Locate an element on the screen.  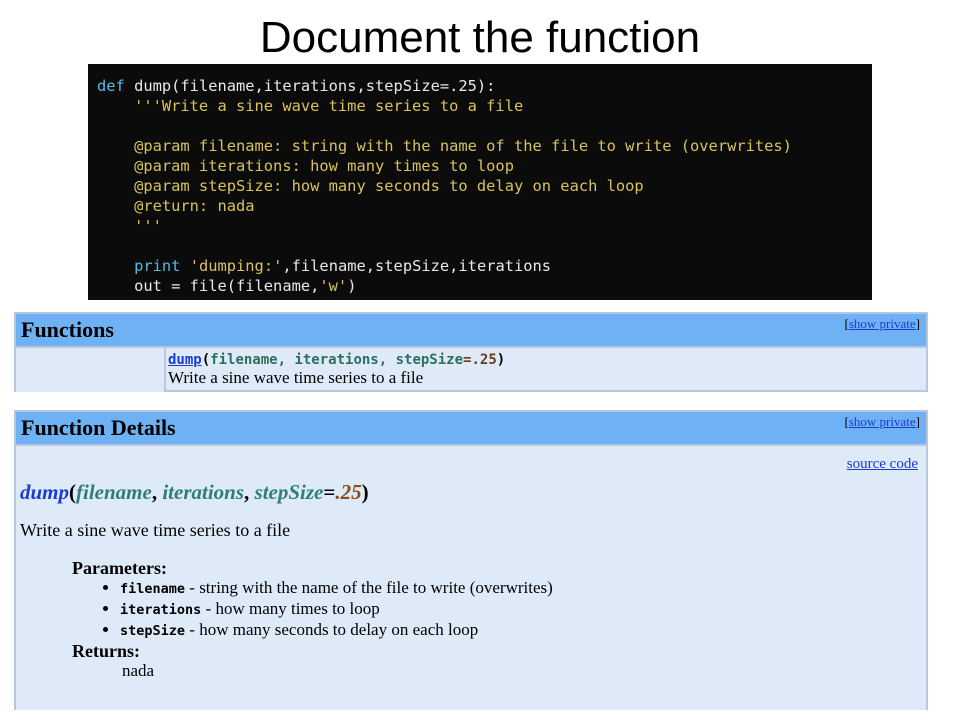
detail-arg-iterations: iterations is located at coordinates (203, 492).